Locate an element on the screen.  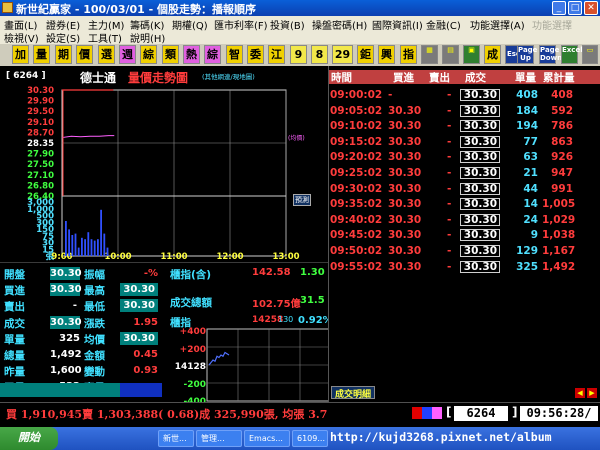
page-up-button: Page Up is located at coordinates (527, 54).